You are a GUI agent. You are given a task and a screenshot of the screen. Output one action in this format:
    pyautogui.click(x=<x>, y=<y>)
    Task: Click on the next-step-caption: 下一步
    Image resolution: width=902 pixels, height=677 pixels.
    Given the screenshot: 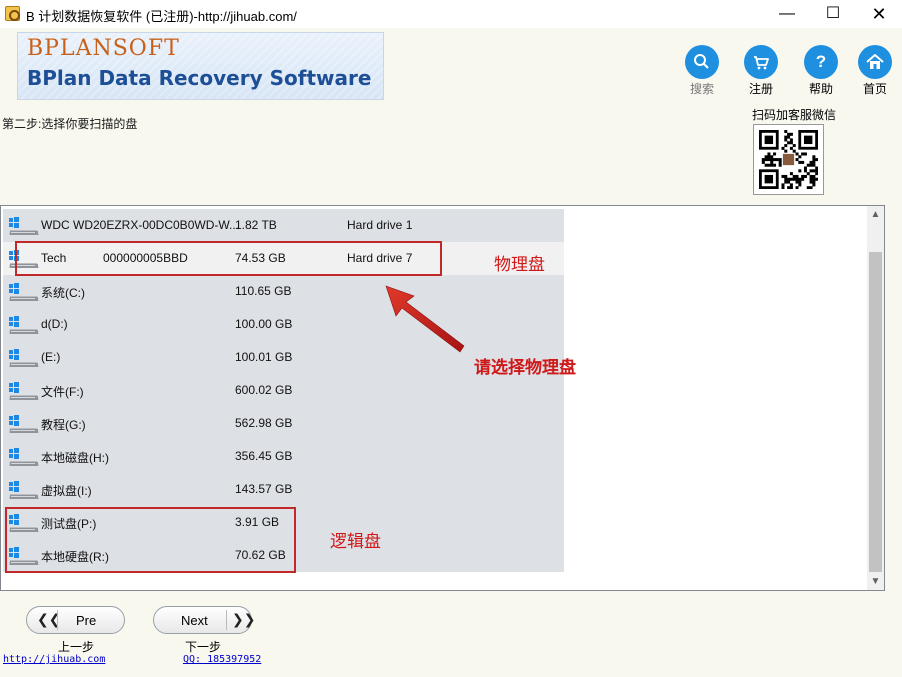 What is the action you would take?
    pyautogui.click(x=203, y=647)
    